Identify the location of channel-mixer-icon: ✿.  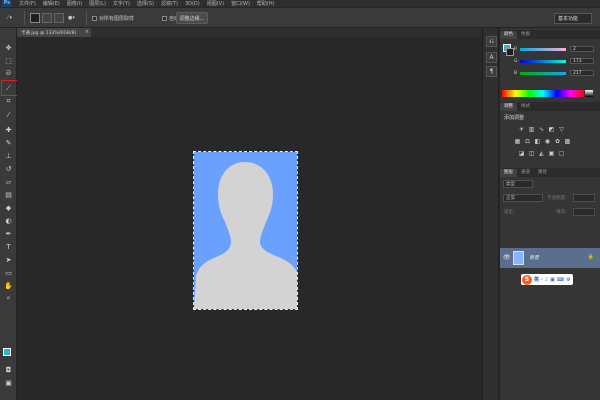
(557, 141).